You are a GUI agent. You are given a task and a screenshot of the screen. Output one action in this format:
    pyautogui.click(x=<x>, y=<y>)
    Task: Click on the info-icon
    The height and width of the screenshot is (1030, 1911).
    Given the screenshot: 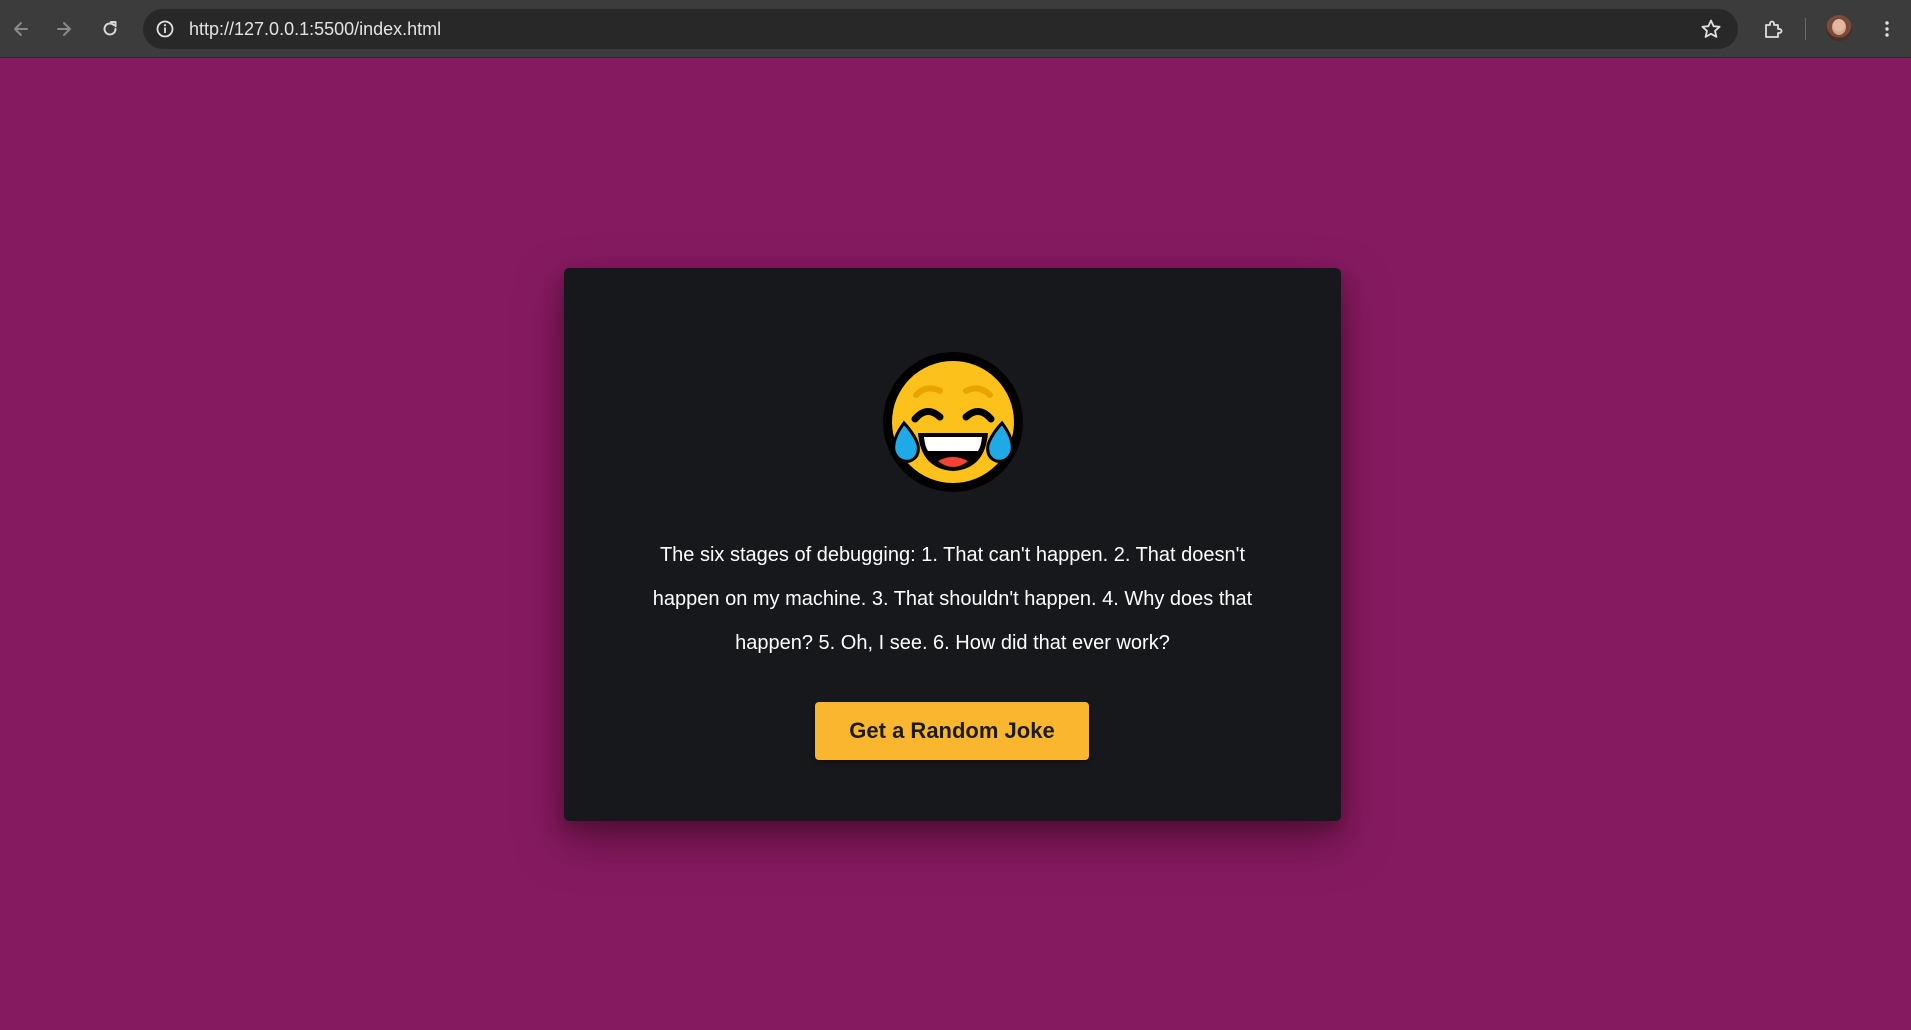 What is the action you would take?
    pyautogui.click(x=165, y=29)
    